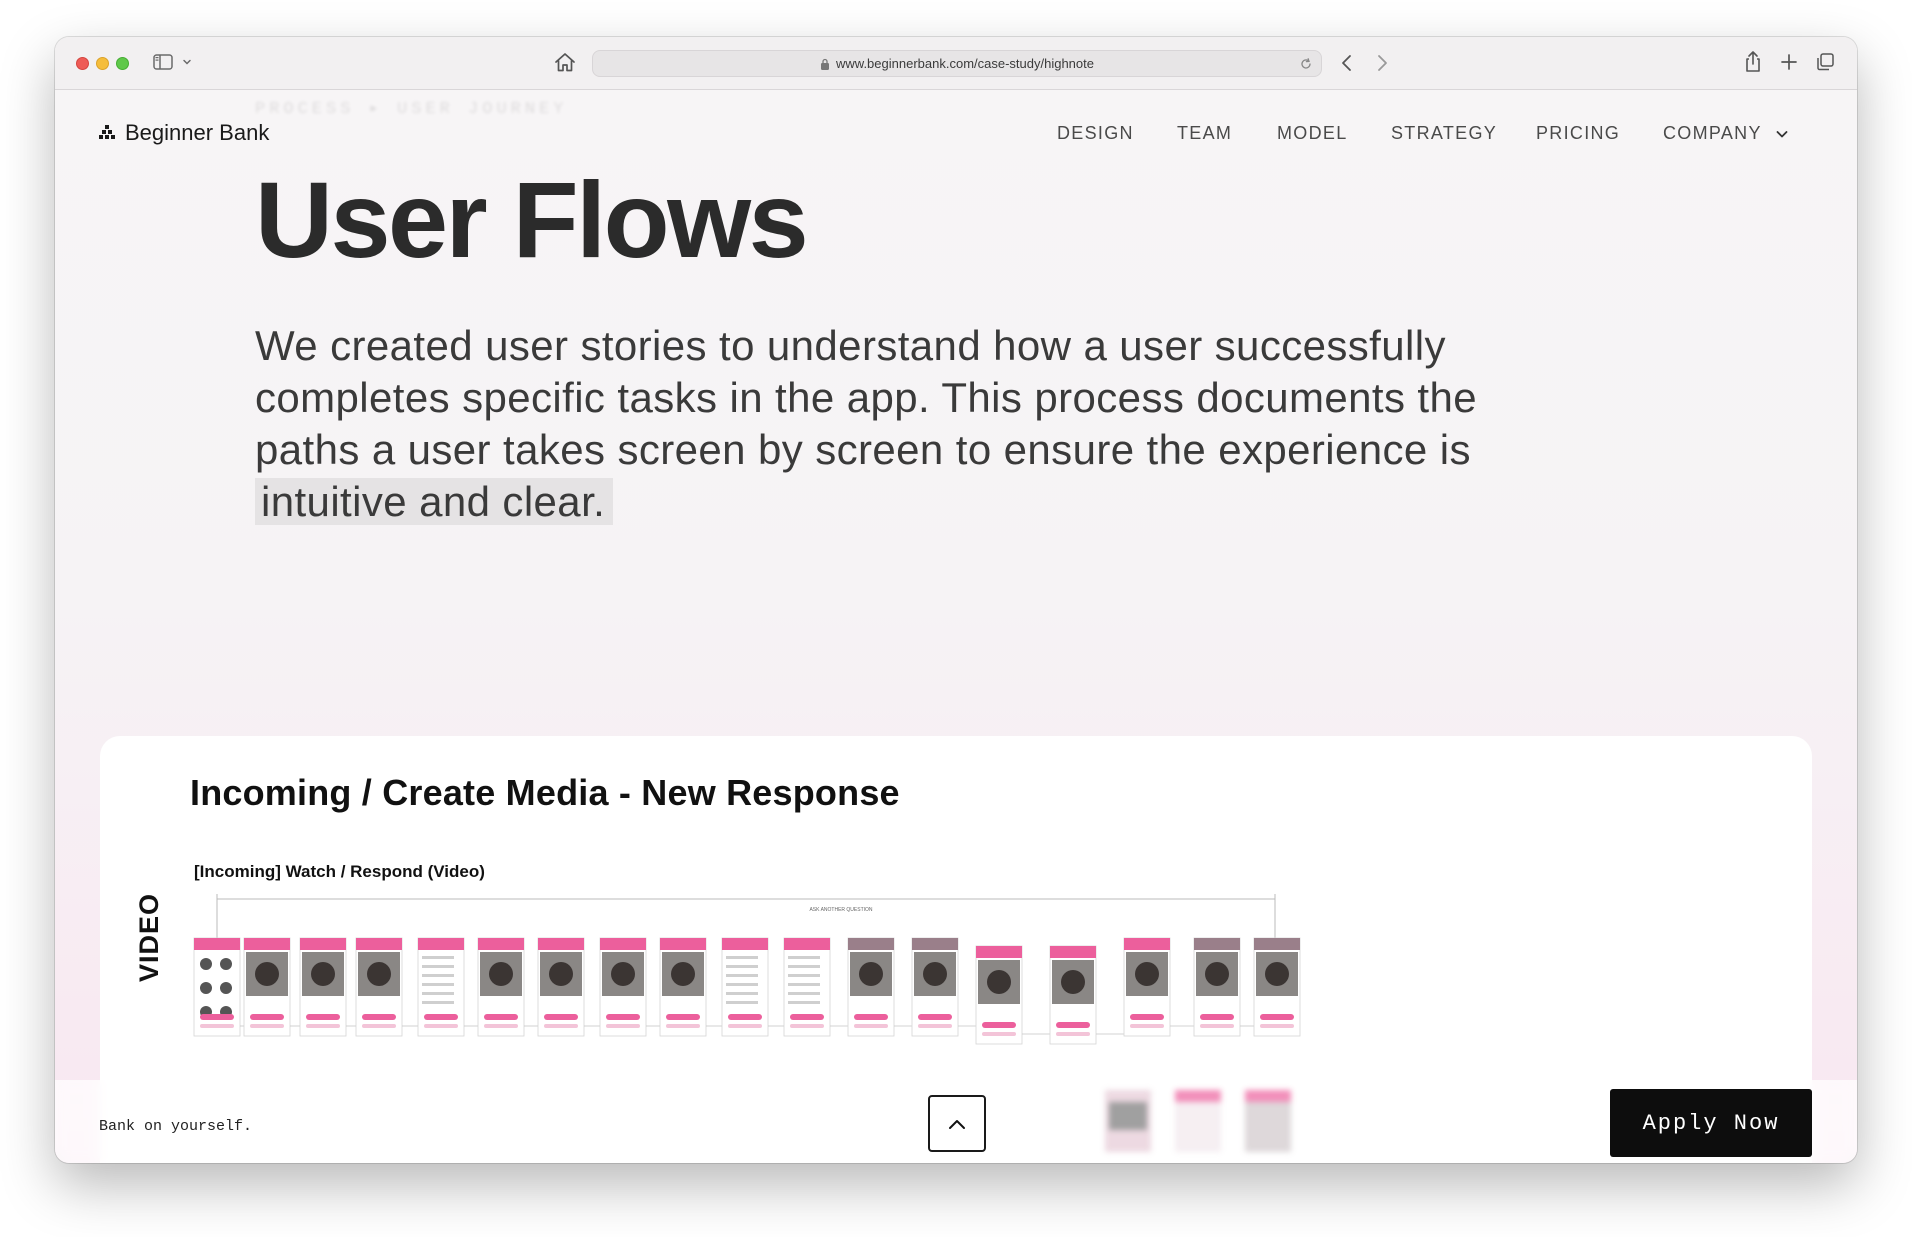  I want to click on faded-breadcrumb: PROCESS ▸ USER JOURNEY, so click(411, 109).